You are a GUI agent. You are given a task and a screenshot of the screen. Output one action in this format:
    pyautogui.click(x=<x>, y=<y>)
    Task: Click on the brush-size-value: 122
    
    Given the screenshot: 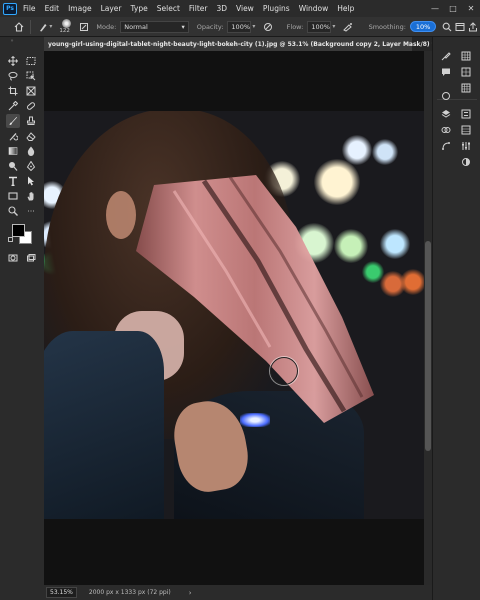 What is the action you would take?
    pyautogui.click(x=64, y=30)
    